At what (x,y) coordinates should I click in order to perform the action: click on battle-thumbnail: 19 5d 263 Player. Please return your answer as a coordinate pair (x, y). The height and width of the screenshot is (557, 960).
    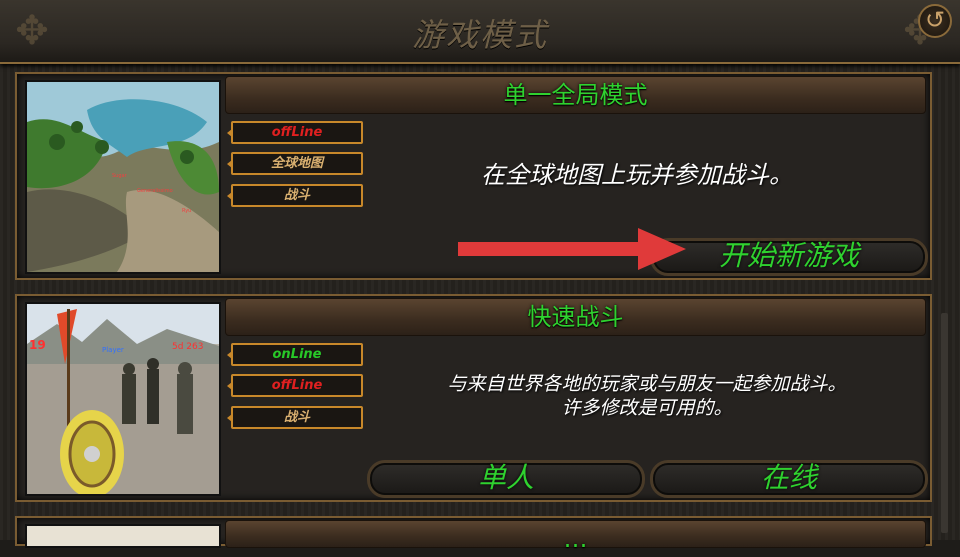
    Looking at the image, I should click on (123, 399).